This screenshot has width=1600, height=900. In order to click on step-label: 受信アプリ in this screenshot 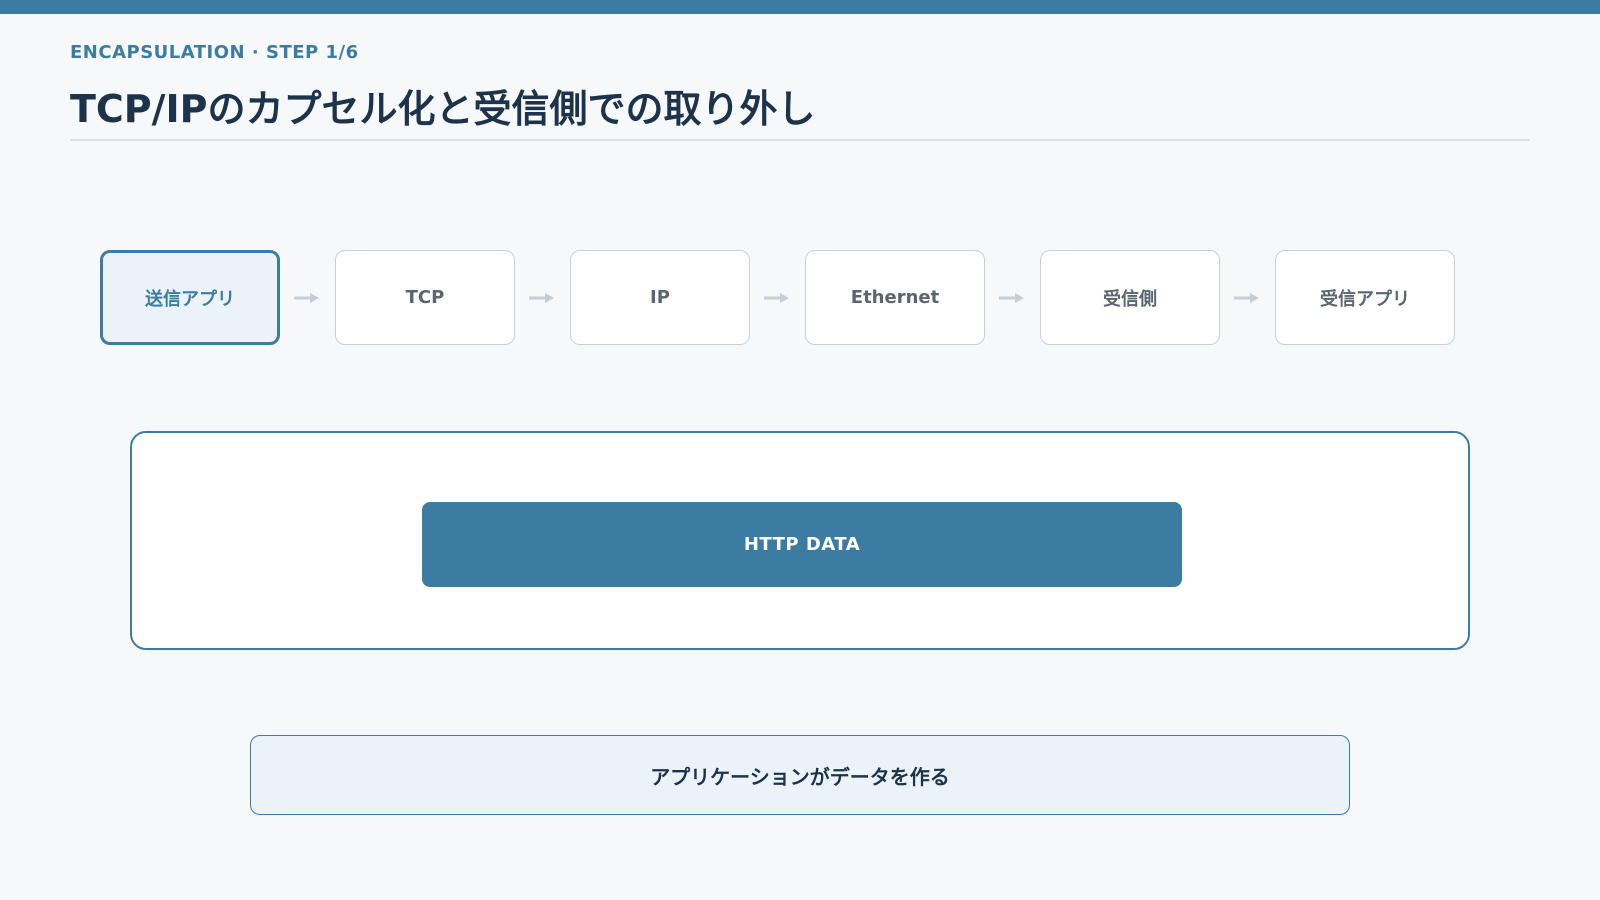, I will do `click(1365, 299)`.